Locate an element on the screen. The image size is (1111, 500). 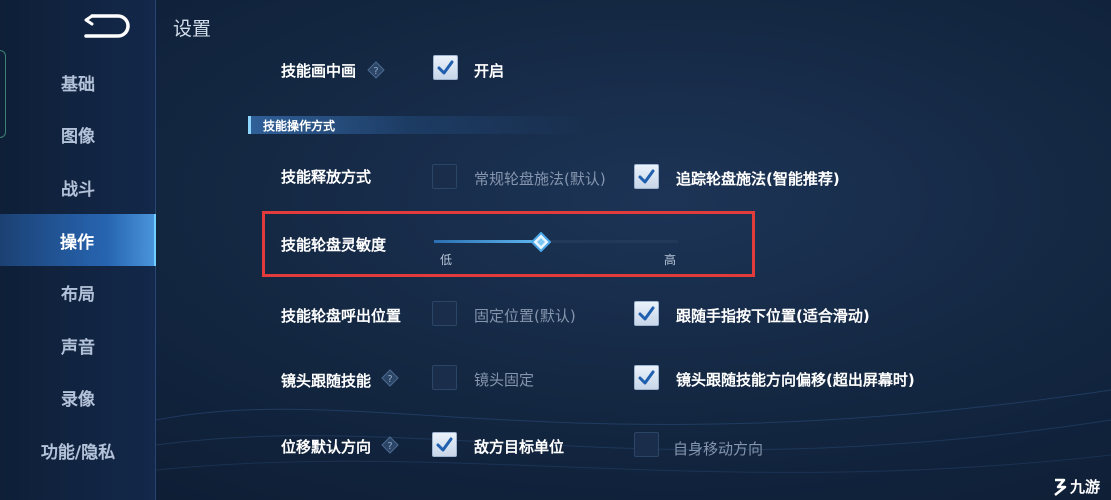
sidebar-item-graphics: 图像 is located at coordinates (78, 134).